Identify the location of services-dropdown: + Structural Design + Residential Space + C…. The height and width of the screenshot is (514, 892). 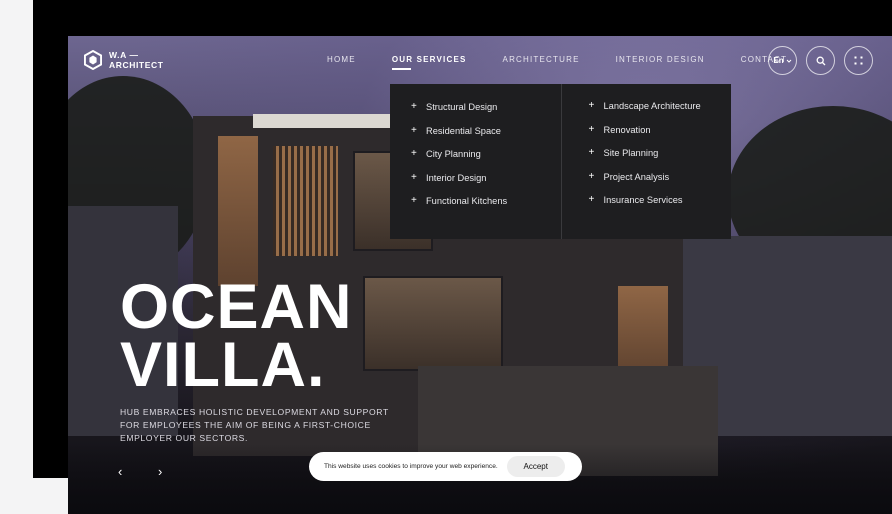
(560, 161).